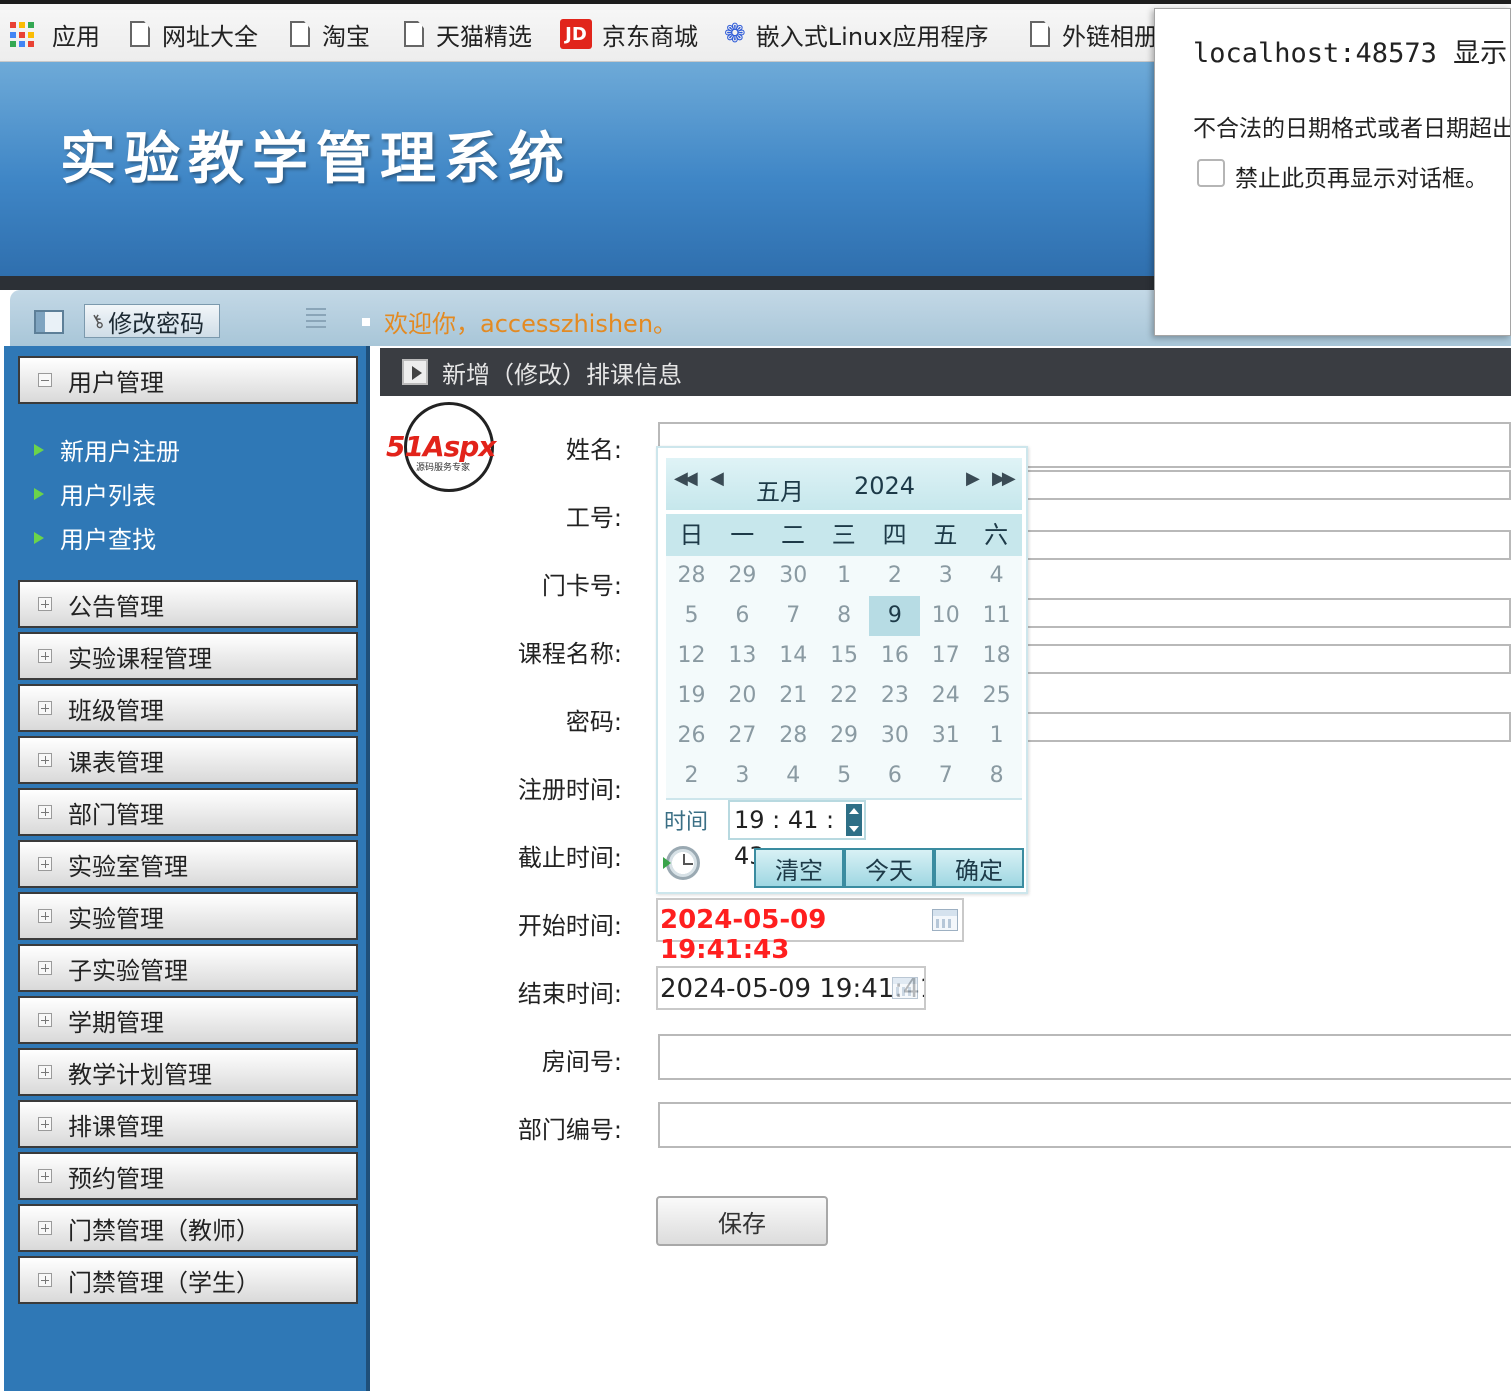 The image size is (1511, 1391). What do you see at coordinates (895, 616) in the screenshot?
I see `calendar-day: 9` at bounding box center [895, 616].